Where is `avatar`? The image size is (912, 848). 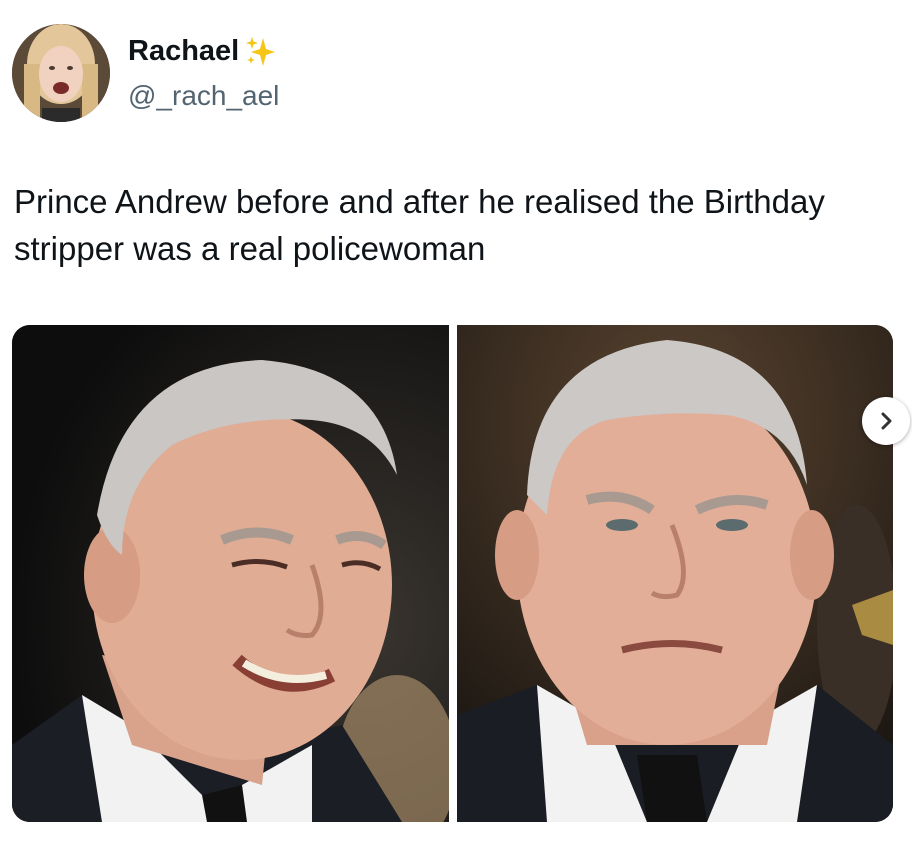
avatar is located at coordinates (61, 73).